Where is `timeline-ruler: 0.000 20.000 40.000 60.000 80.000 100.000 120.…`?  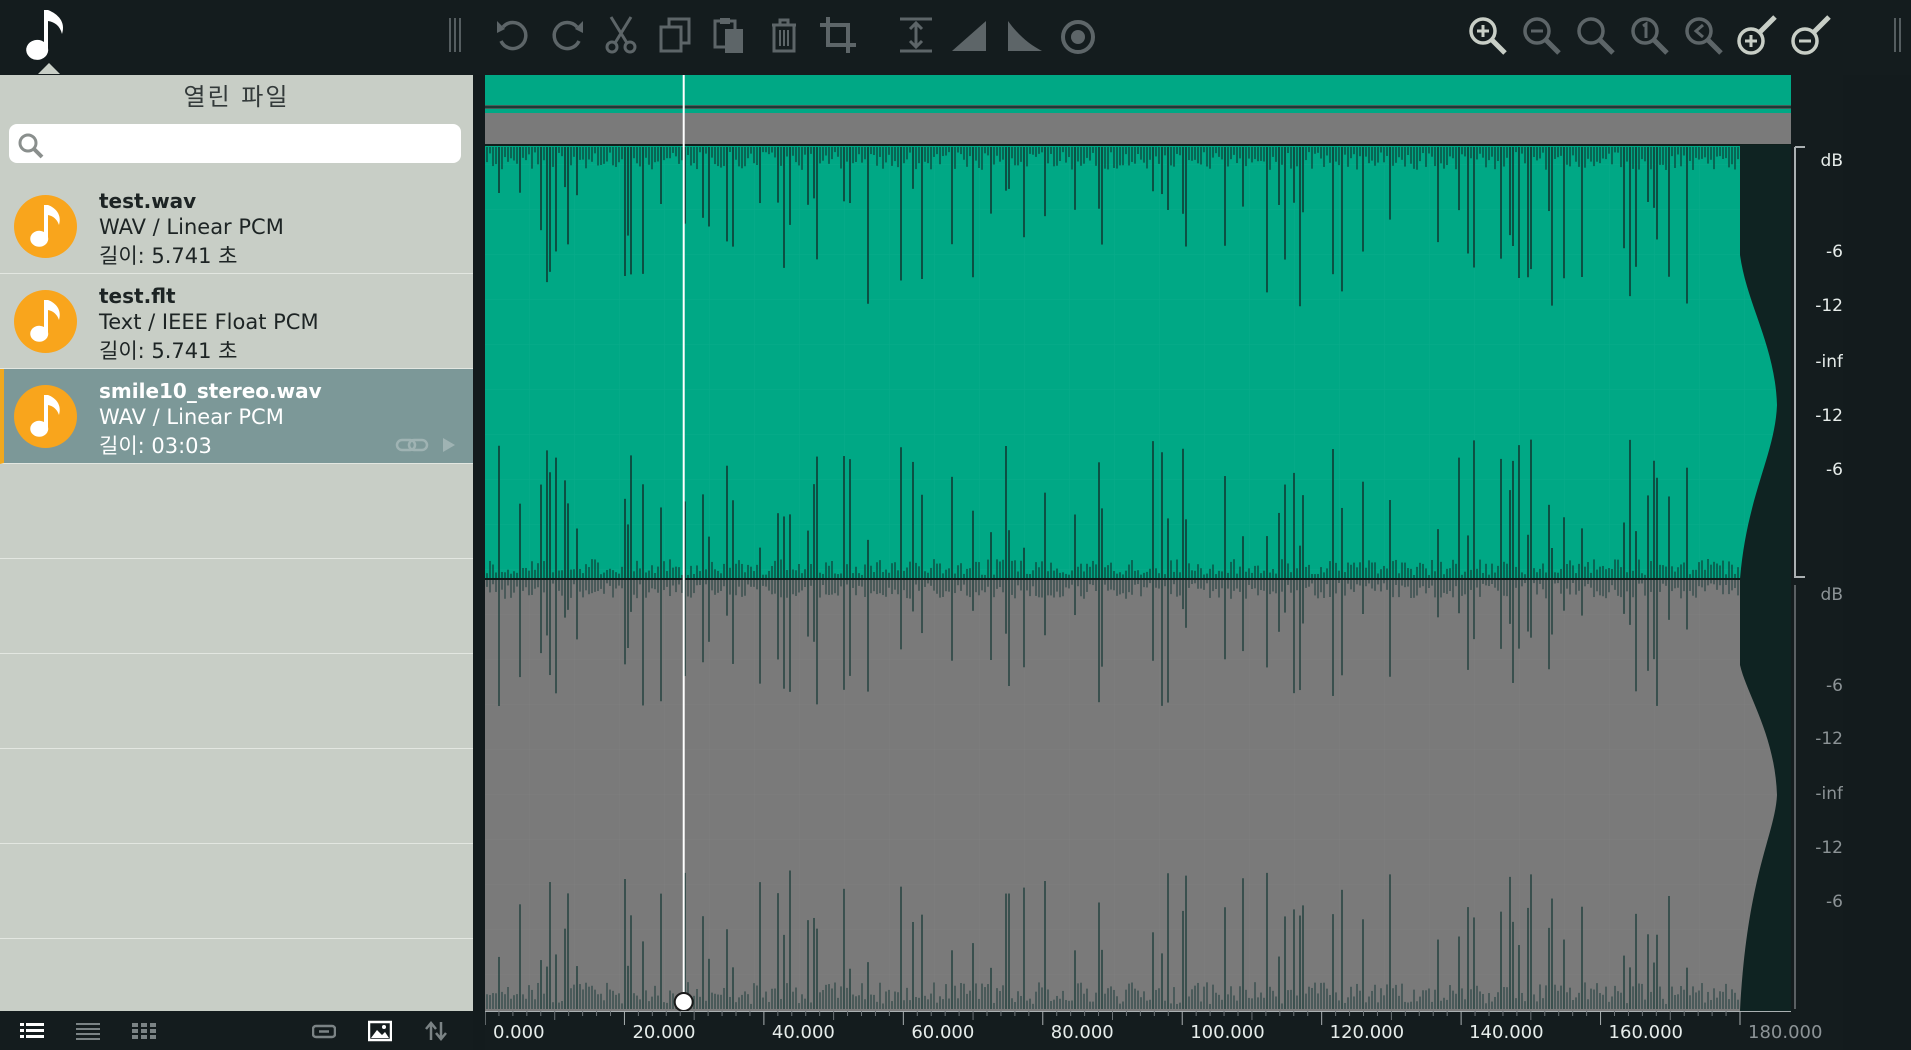 timeline-ruler: 0.000 20.000 40.000 60.000 80.000 100.000 120.… is located at coordinates (1164, 1030).